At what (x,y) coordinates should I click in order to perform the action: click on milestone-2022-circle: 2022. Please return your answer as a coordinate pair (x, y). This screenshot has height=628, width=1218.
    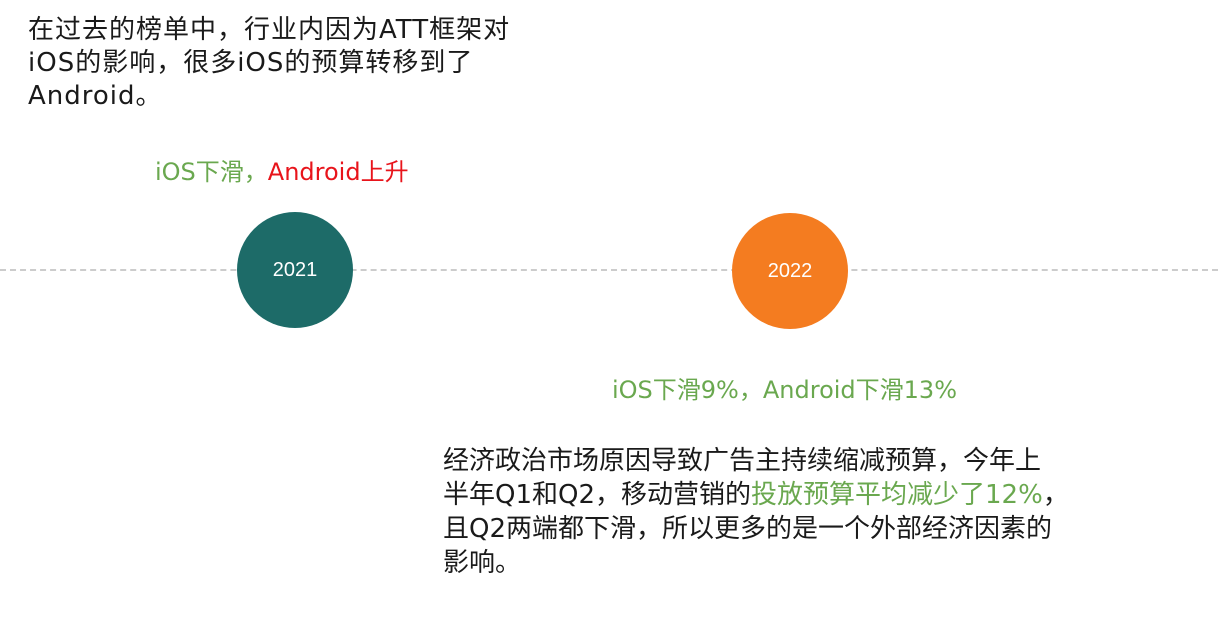
    Looking at the image, I should click on (790, 271).